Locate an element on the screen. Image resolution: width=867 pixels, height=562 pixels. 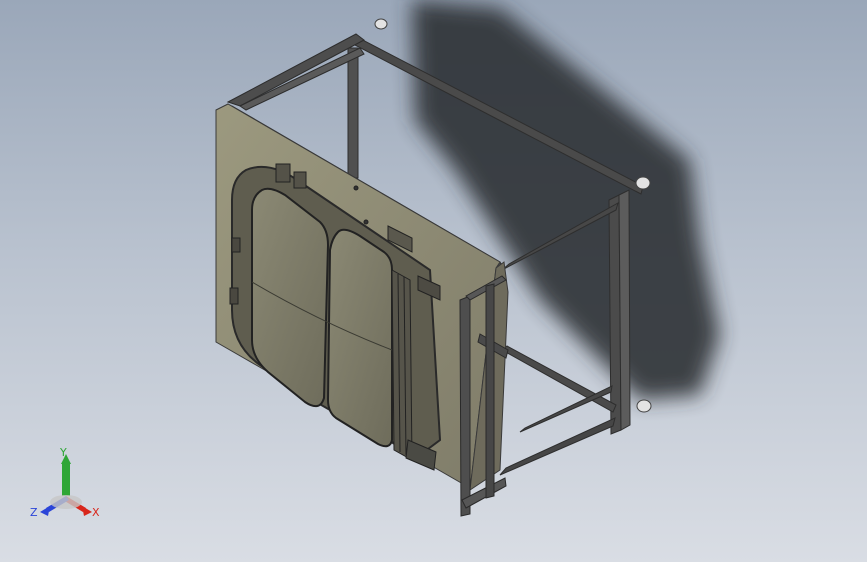
y-axis-arrow is located at coordinates (66, 479).